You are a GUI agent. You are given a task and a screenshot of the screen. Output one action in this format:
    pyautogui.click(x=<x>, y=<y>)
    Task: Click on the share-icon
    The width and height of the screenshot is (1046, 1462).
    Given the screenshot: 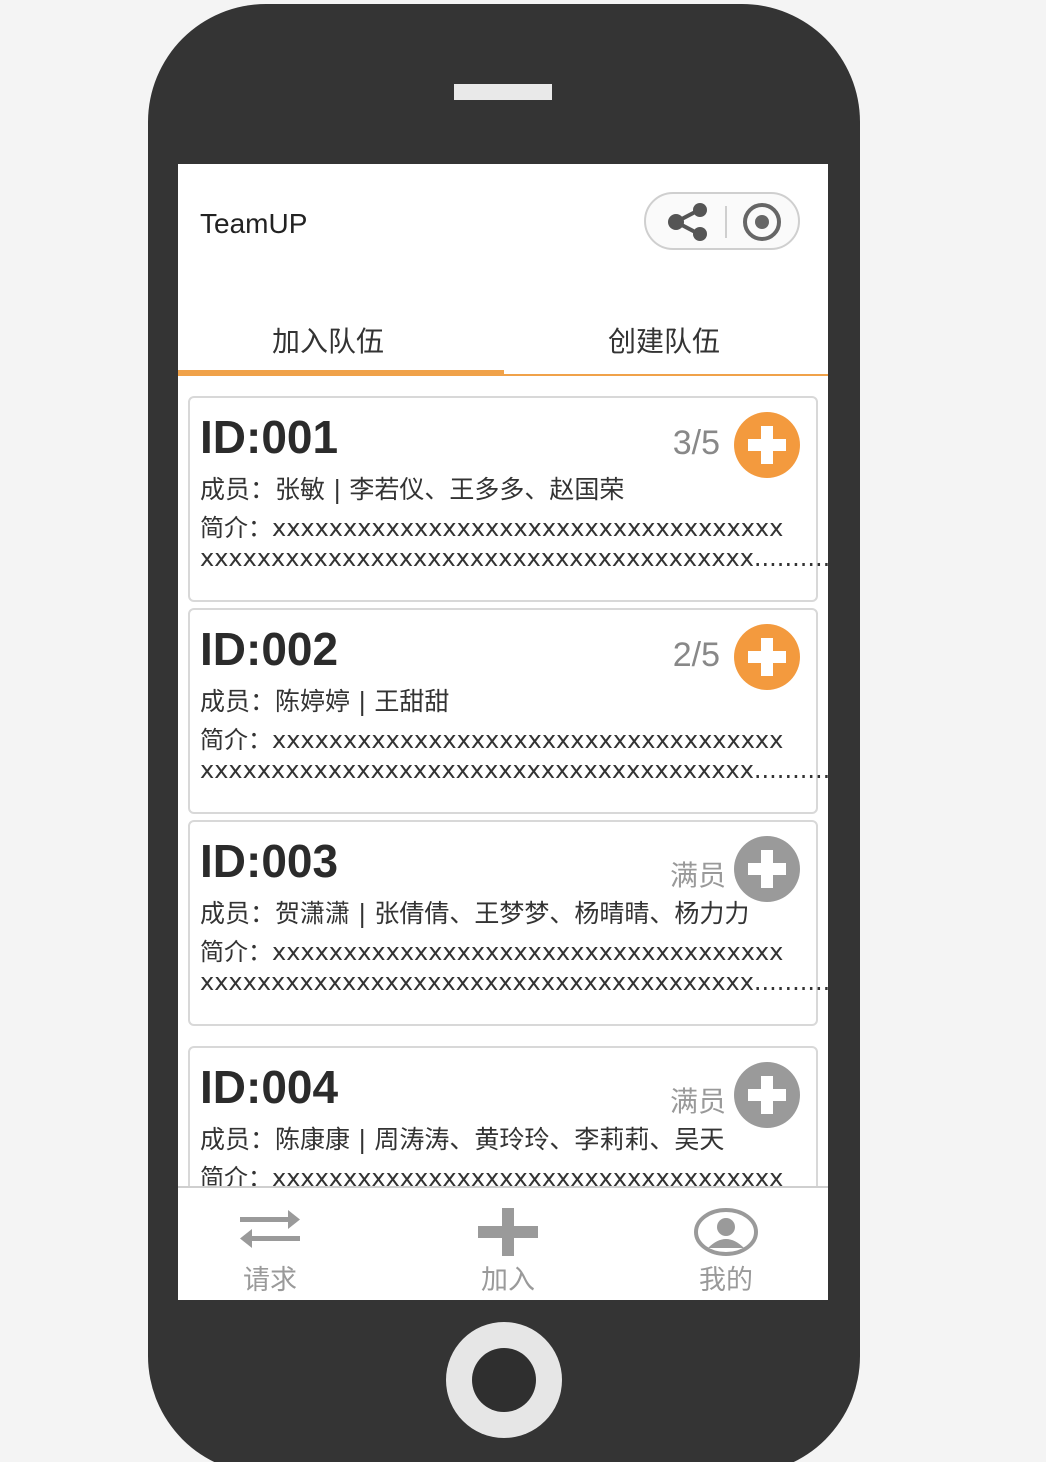 What is the action you would take?
    pyautogui.click(x=688, y=222)
    